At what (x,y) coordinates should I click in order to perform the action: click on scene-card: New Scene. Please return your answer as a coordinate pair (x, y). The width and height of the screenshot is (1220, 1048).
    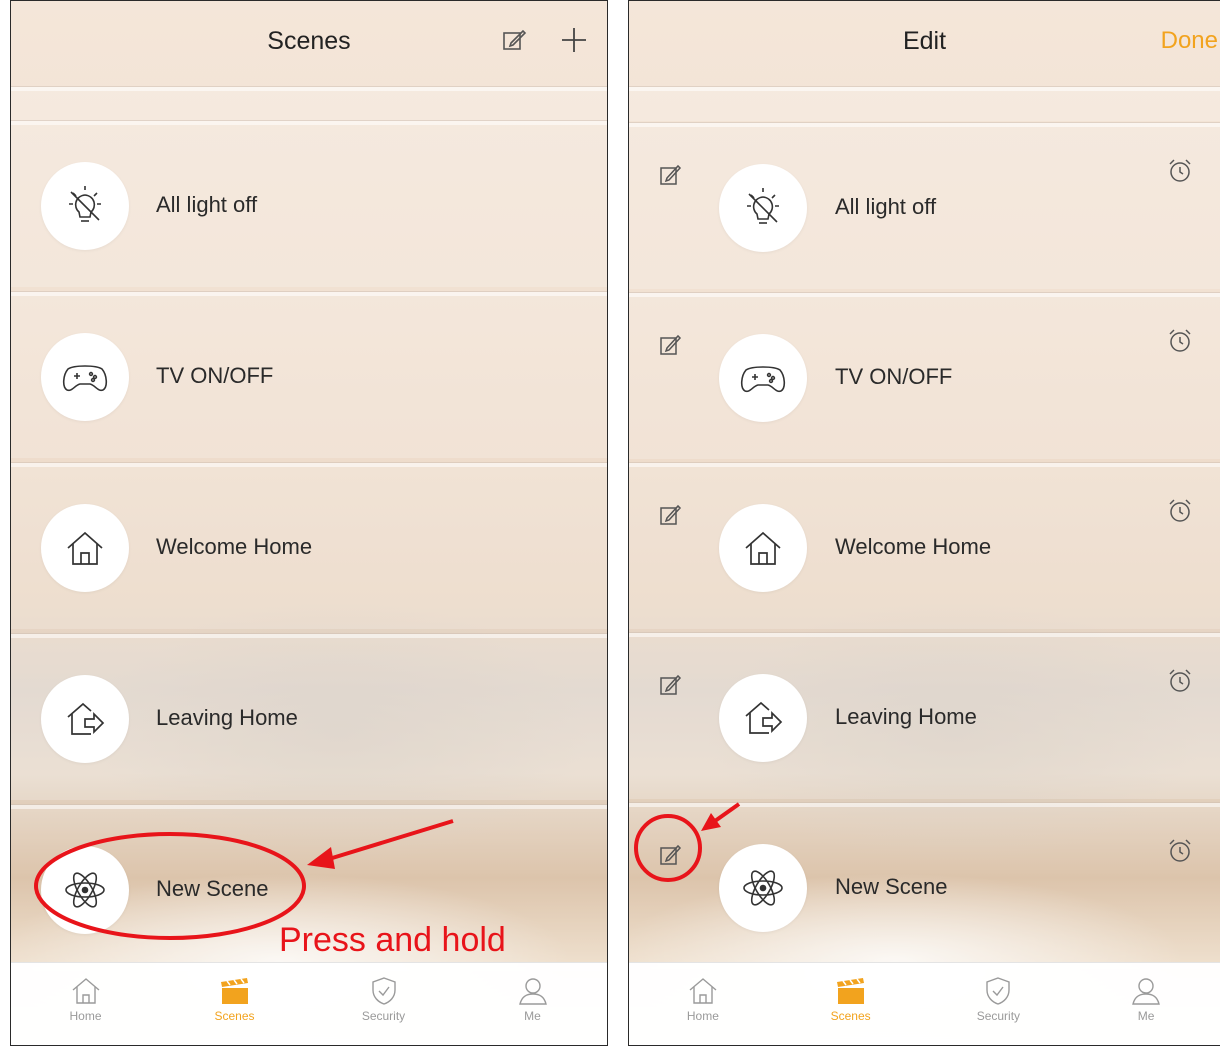
    Looking at the image, I should click on (924, 886).